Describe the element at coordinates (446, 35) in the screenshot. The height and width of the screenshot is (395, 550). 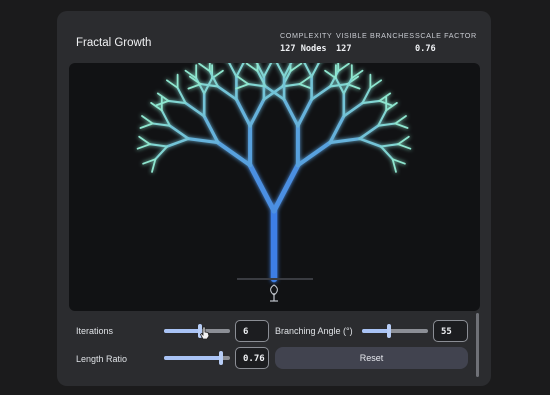
I see `stat-scale-factor-label: SCALE FACTOR` at that location.